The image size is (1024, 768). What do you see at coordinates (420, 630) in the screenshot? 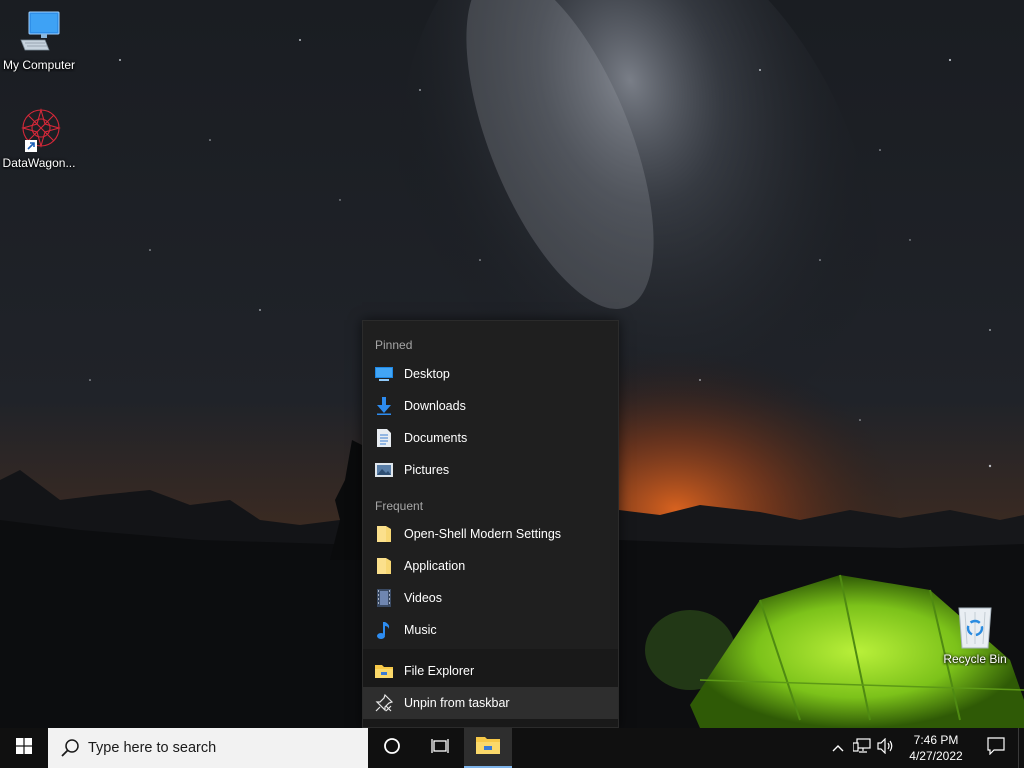
I see `jump-item-label: Music` at bounding box center [420, 630].